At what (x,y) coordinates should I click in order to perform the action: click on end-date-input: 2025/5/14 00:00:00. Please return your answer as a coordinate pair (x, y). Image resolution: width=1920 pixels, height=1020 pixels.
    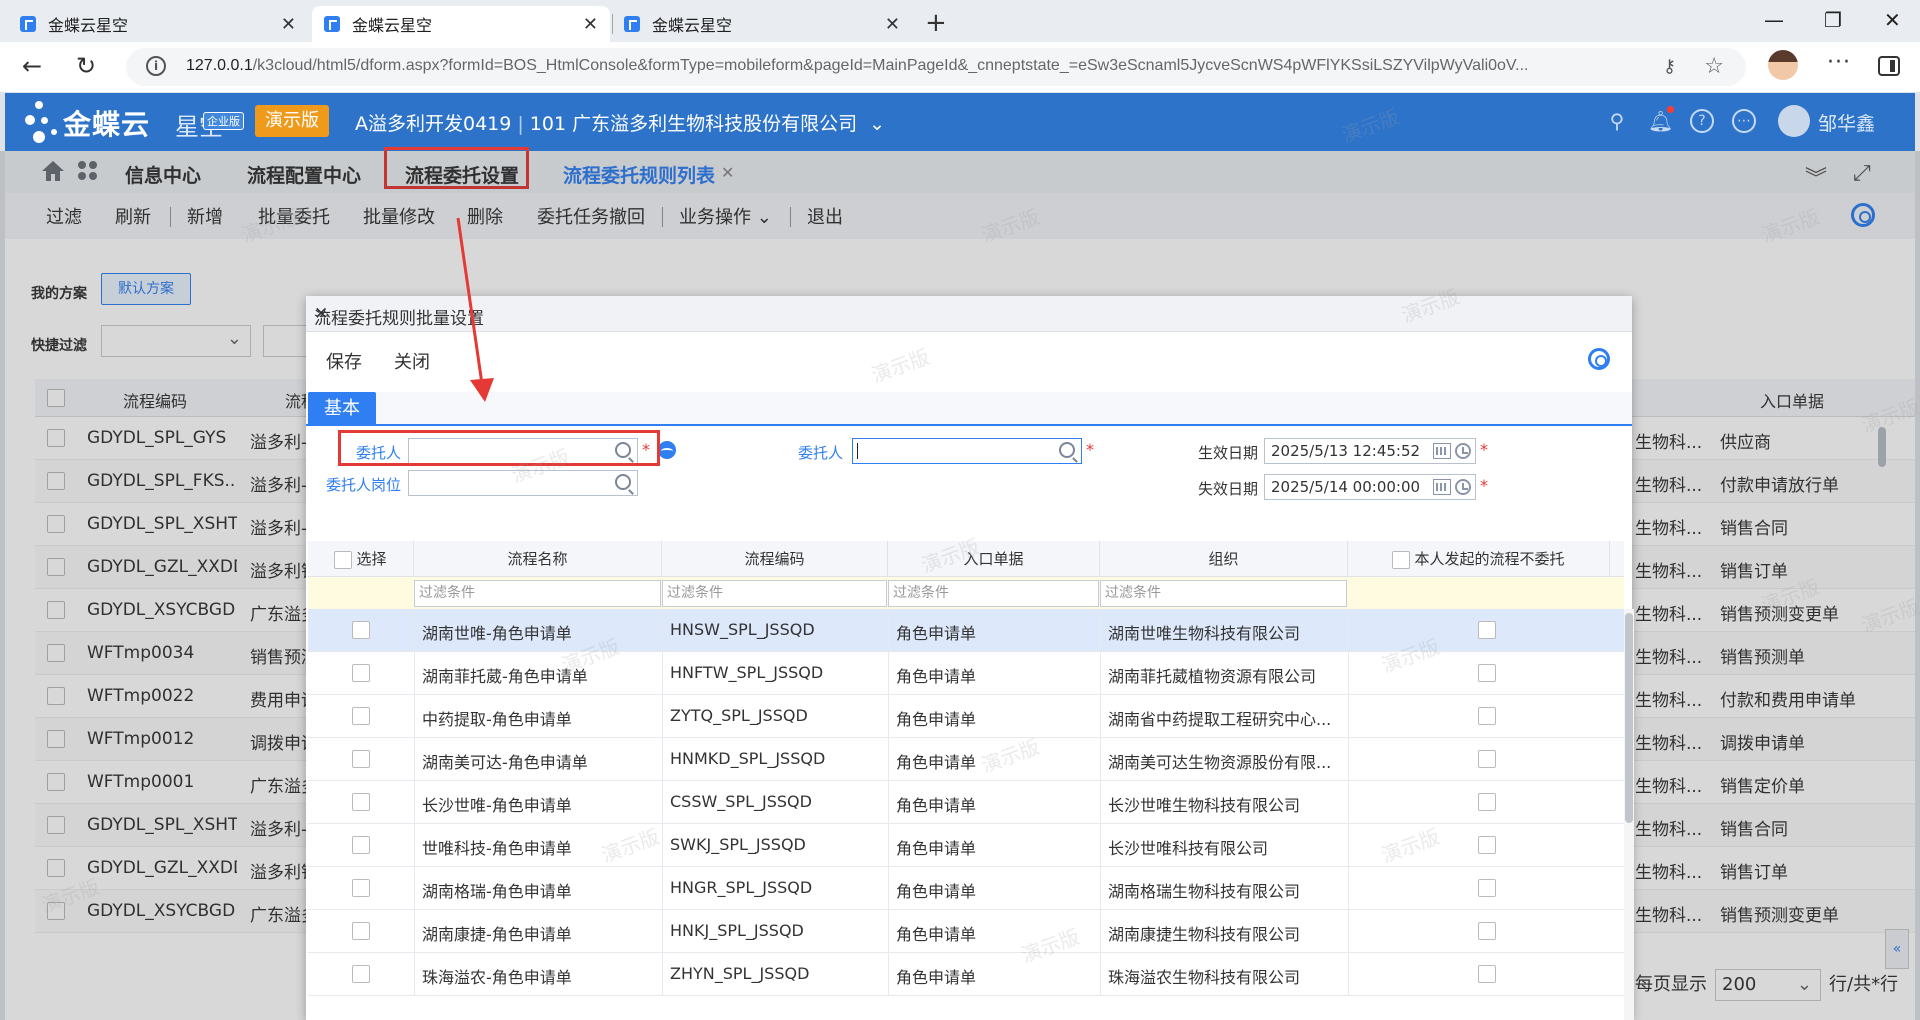
    Looking at the image, I should click on (1370, 487).